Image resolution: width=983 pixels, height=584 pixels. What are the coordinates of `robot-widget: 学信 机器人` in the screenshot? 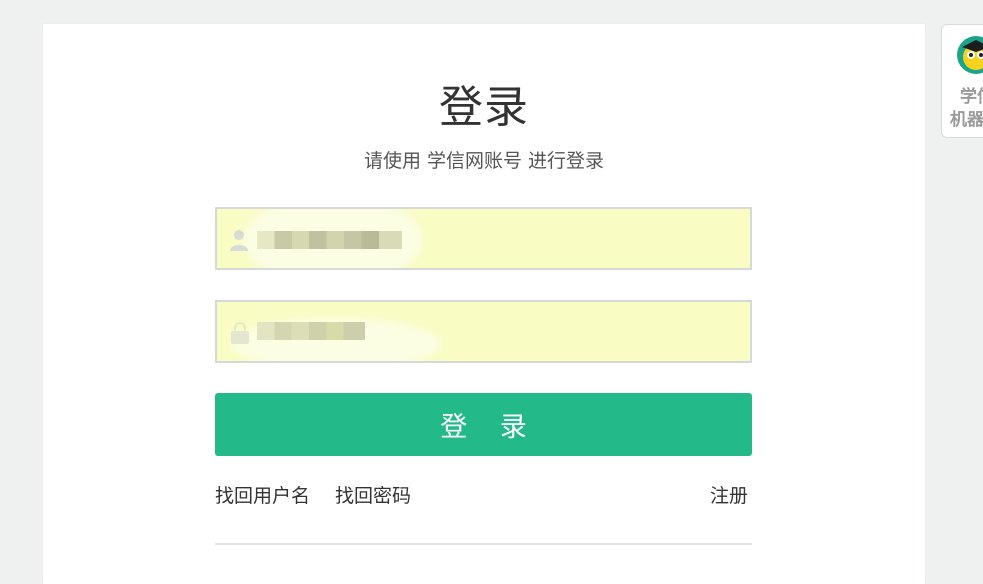 It's located at (962, 81).